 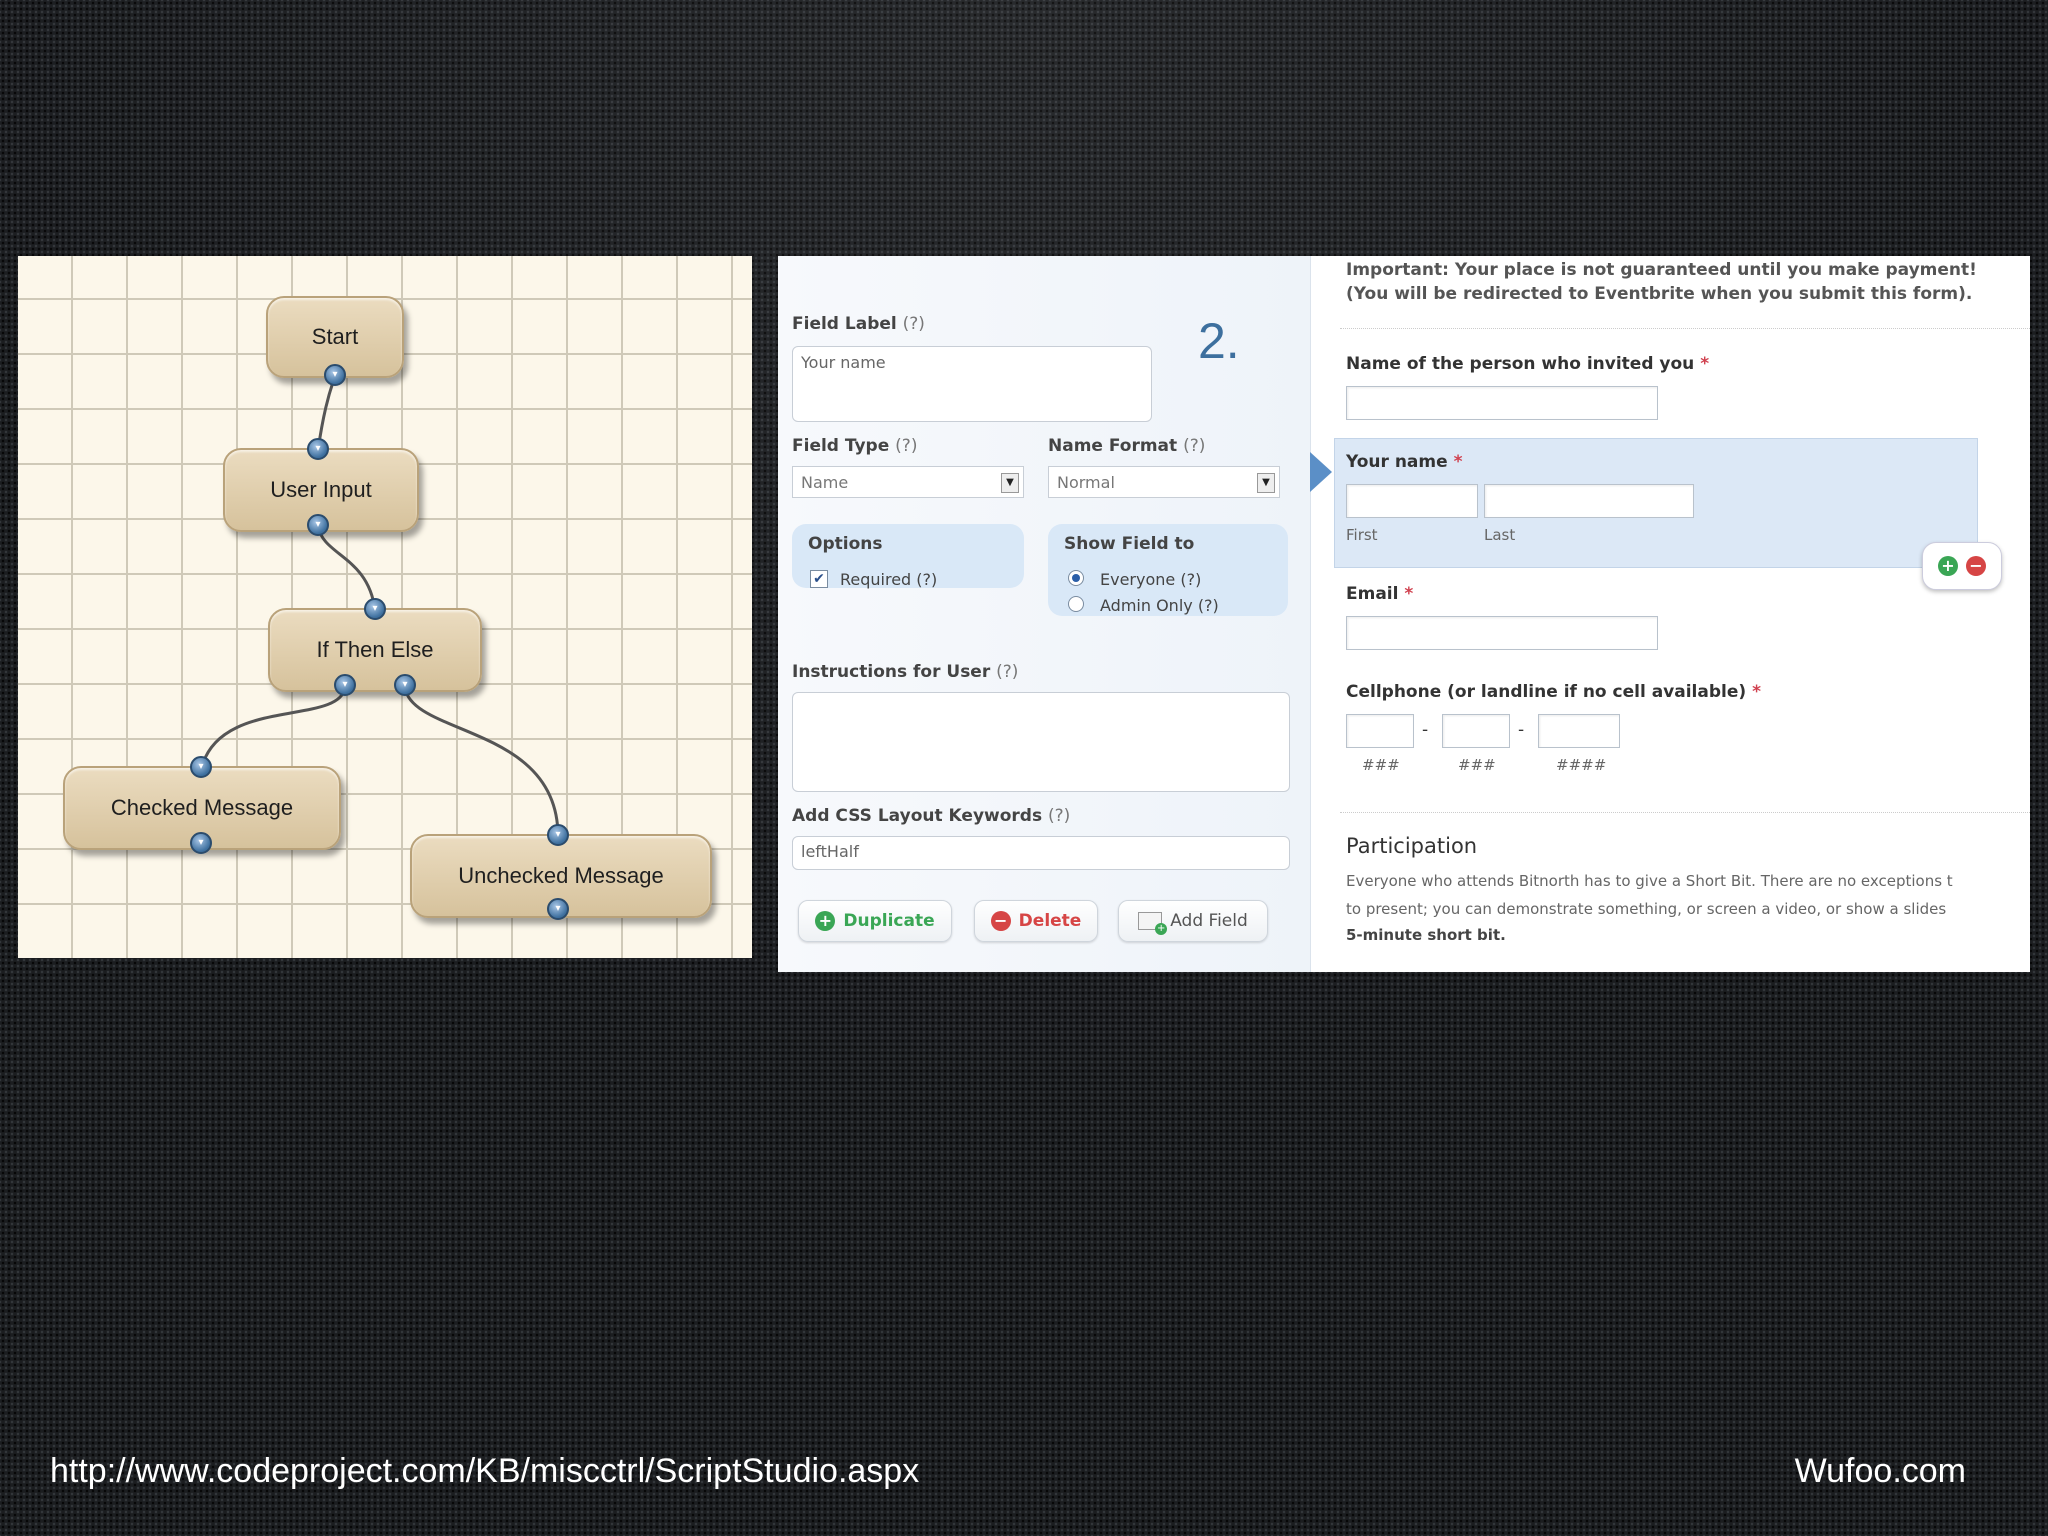 I want to click on duplicate-button: + Duplicate, so click(x=875, y=921).